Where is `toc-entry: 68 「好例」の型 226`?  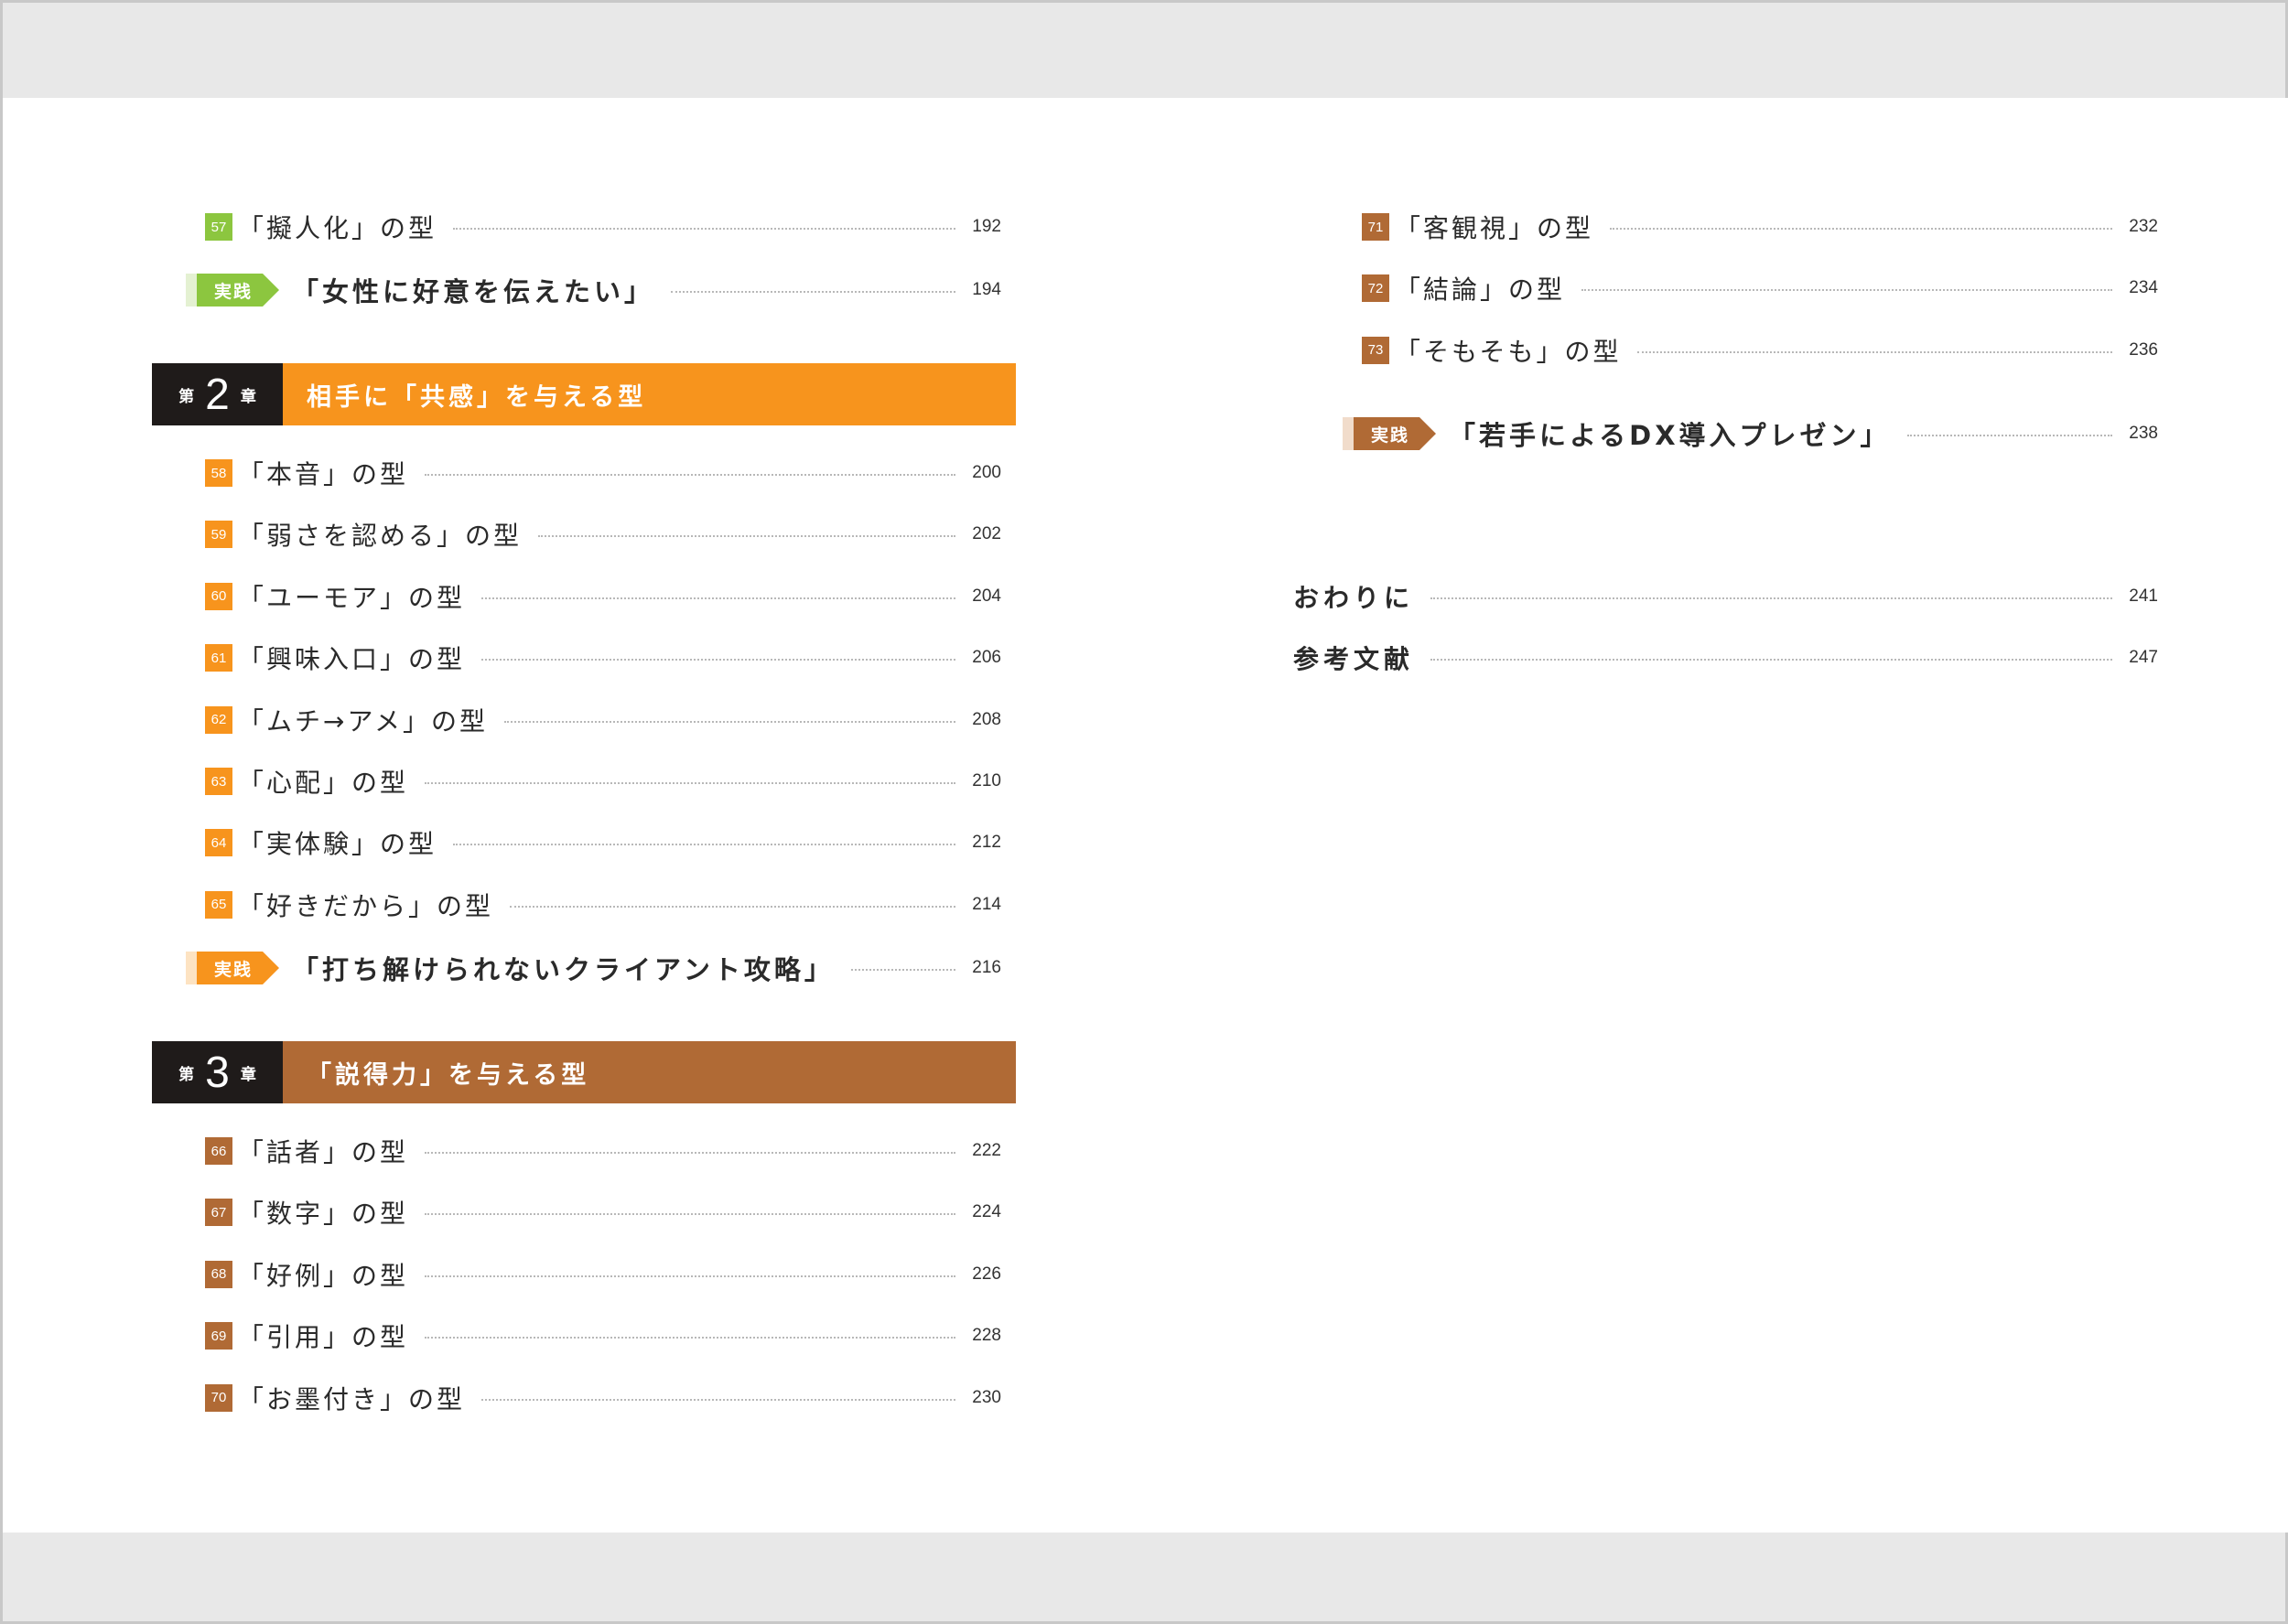 toc-entry: 68 「好例」の型 226 is located at coordinates (603, 1274).